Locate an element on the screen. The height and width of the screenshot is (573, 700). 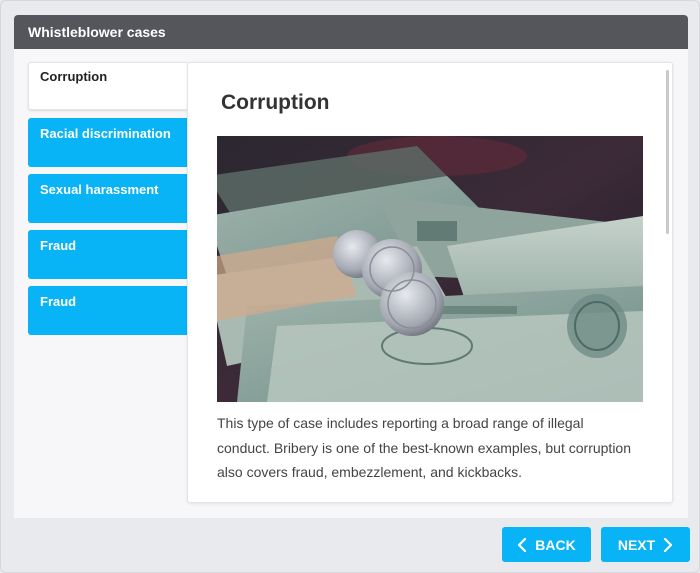
window-title: Whistleblower cases is located at coordinates (351, 32).